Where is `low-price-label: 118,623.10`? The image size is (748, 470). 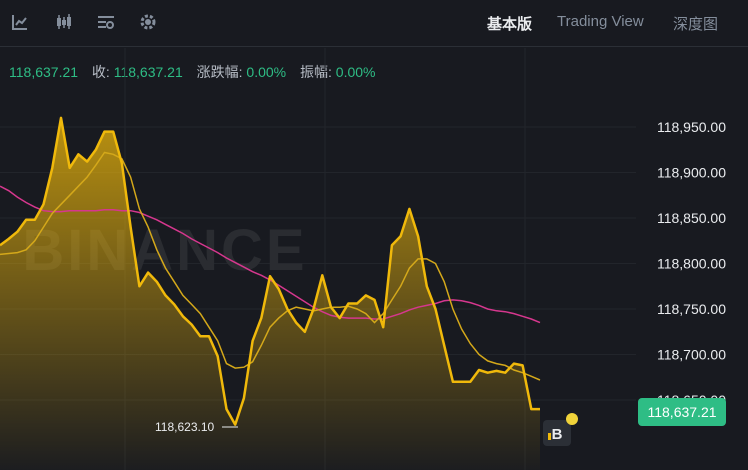
low-price-label: 118,623.10 is located at coordinates (185, 427).